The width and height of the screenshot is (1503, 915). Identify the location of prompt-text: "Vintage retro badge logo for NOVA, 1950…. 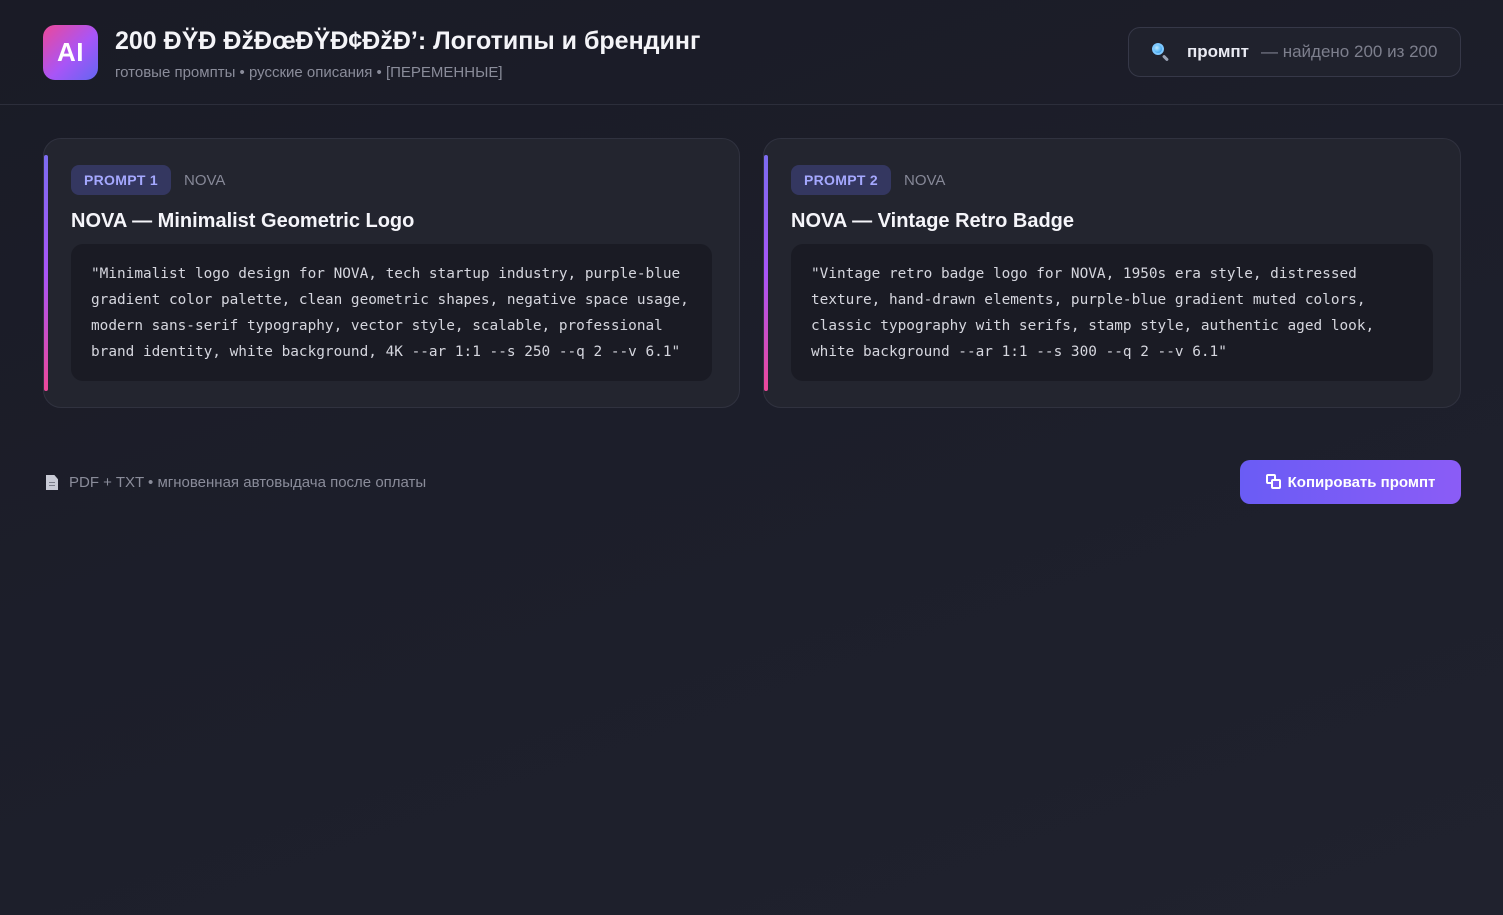
(1112, 312).